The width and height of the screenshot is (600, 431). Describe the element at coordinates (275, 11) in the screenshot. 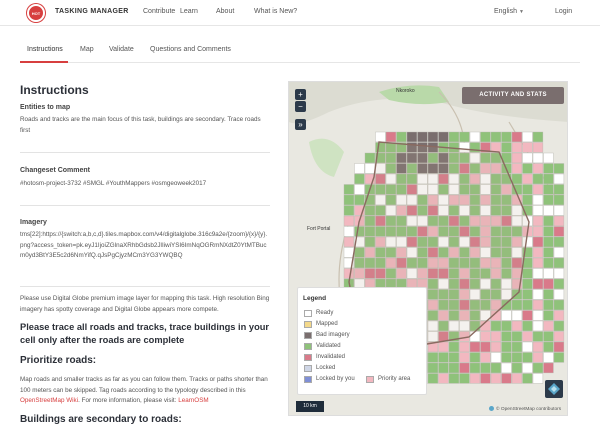

I see `nav-whats-new: What is New?` at that location.